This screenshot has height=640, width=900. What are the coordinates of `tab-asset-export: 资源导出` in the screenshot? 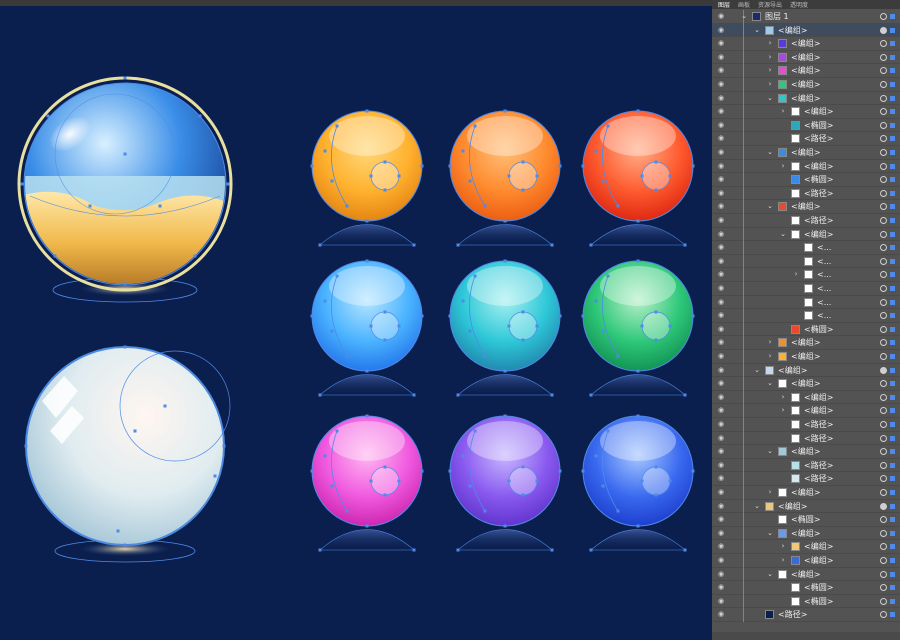 It's located at (770, 4).